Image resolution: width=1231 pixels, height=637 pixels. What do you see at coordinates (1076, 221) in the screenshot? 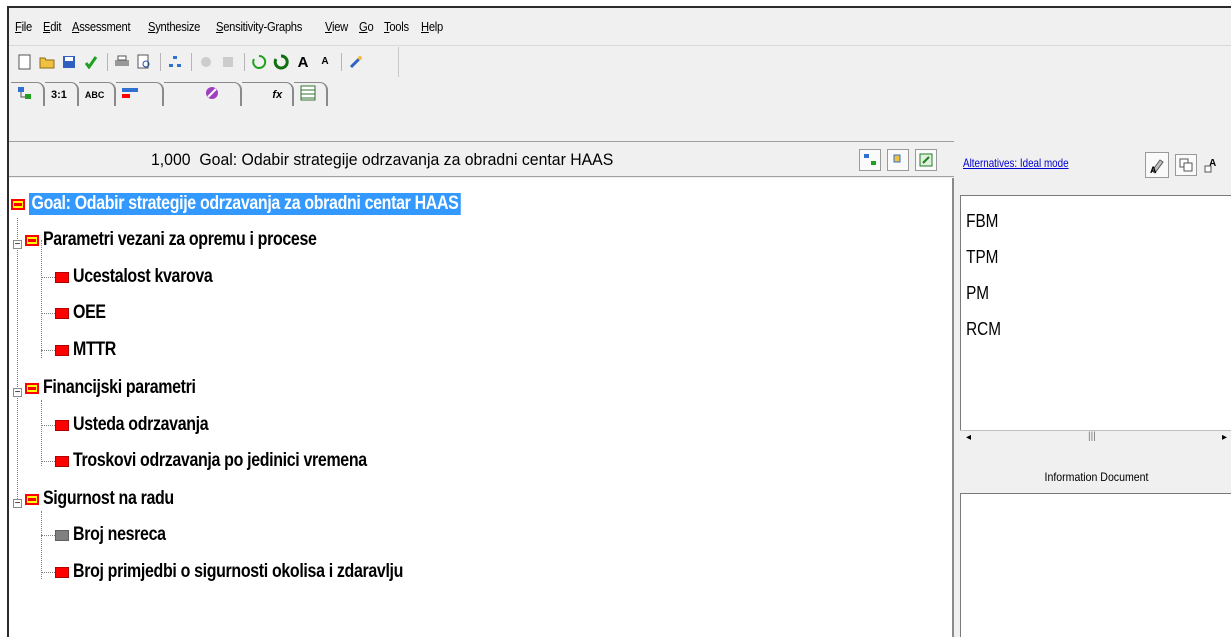
I see `alternative-item: FBM` at bounding box center [1076, 221].